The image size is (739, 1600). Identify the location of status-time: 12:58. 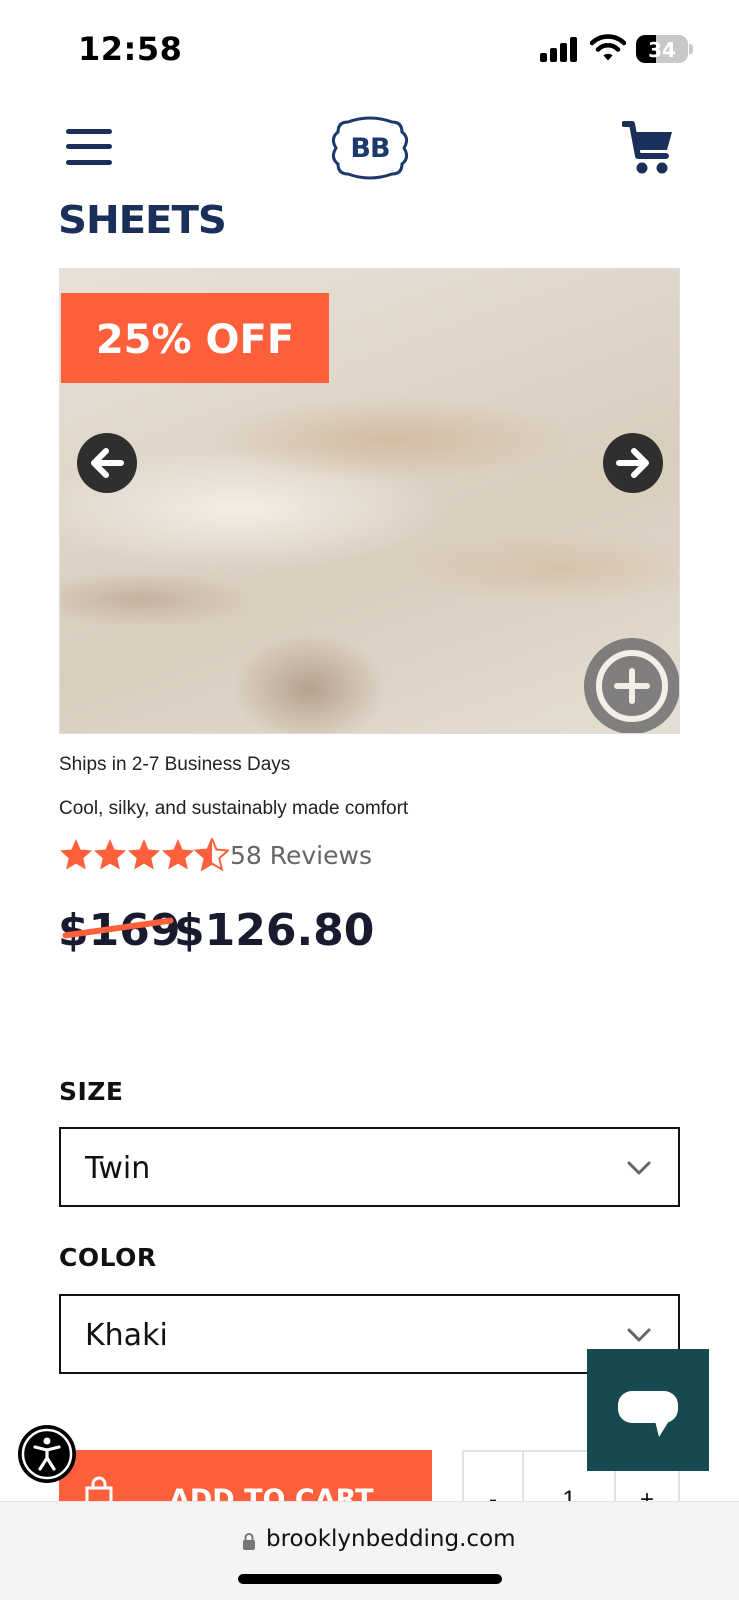
(130, 49).